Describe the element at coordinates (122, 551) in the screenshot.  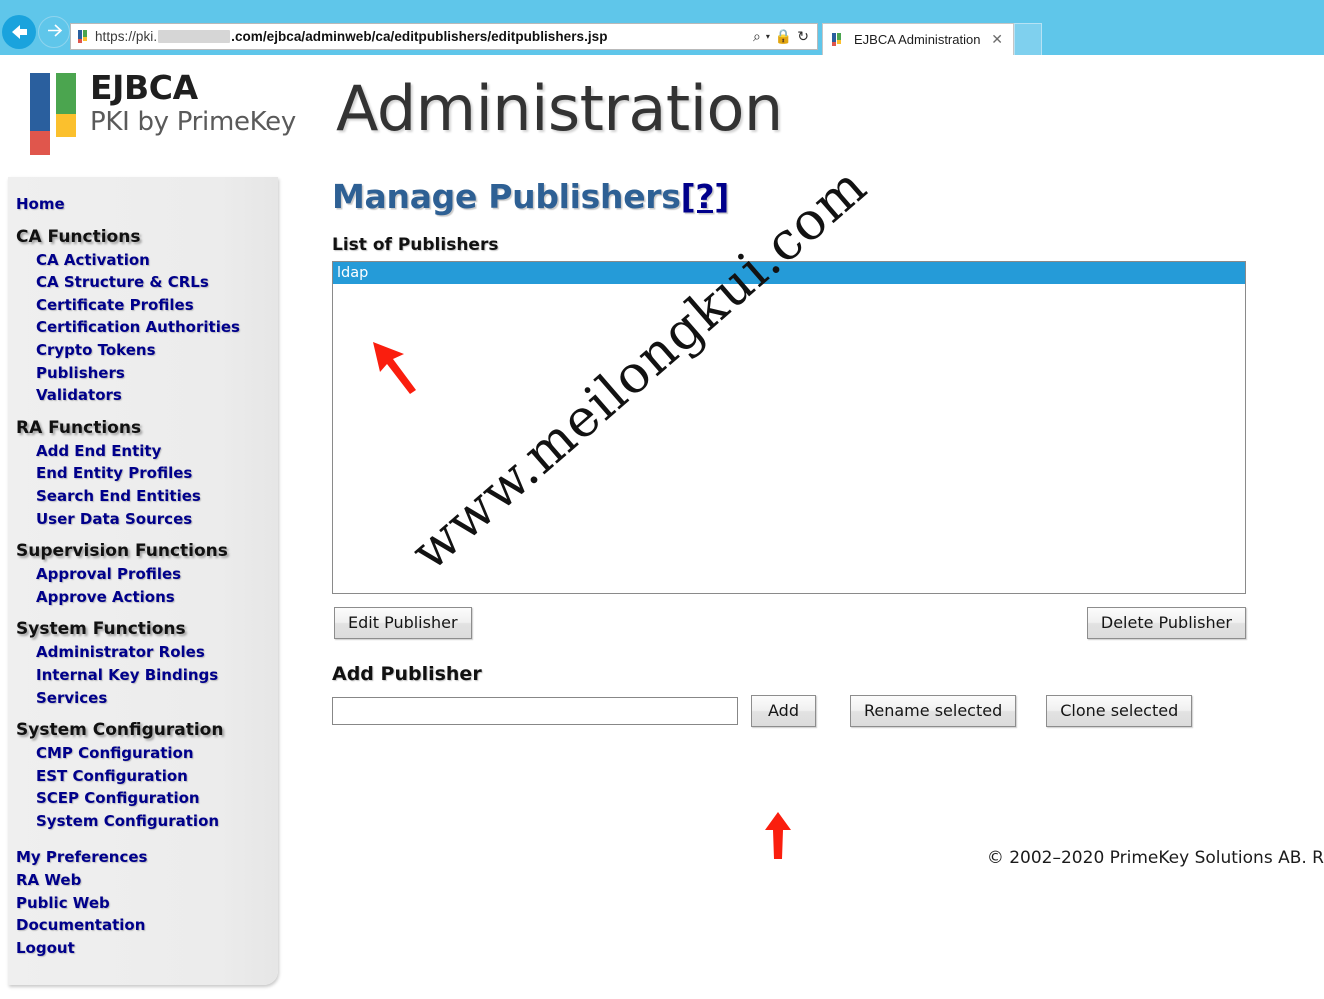
I see `sidebar-header-supervision-functions: Supervision Functions` at that location.